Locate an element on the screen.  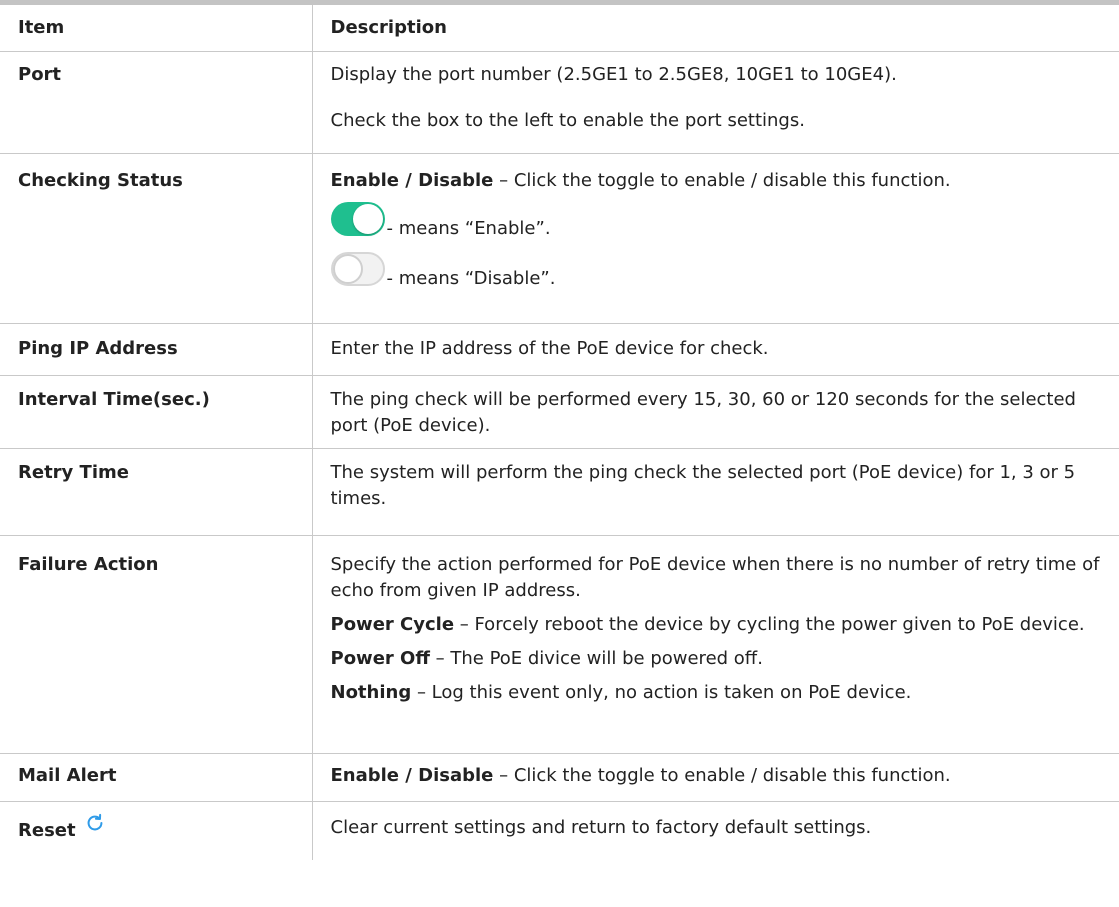
reset-label: Reset is located at coordinates (47, 830).